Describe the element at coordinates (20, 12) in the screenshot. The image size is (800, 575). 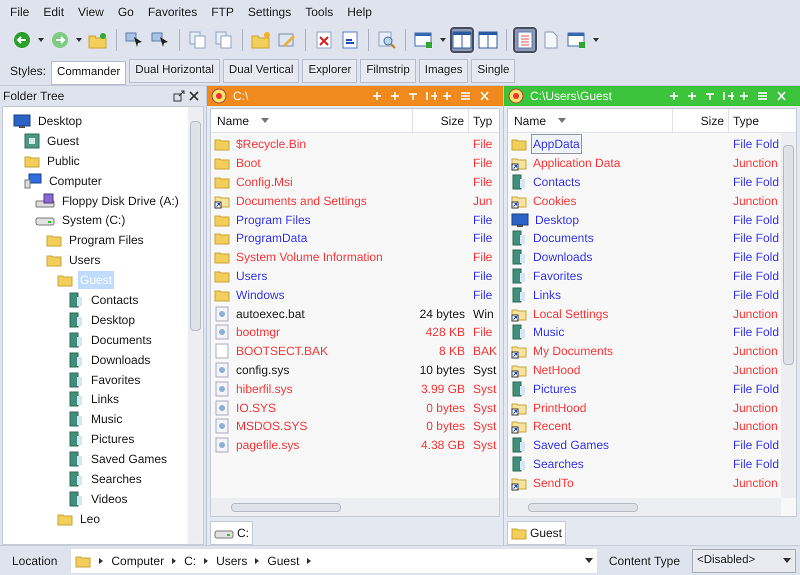
I see `menu-item: File` at that location.